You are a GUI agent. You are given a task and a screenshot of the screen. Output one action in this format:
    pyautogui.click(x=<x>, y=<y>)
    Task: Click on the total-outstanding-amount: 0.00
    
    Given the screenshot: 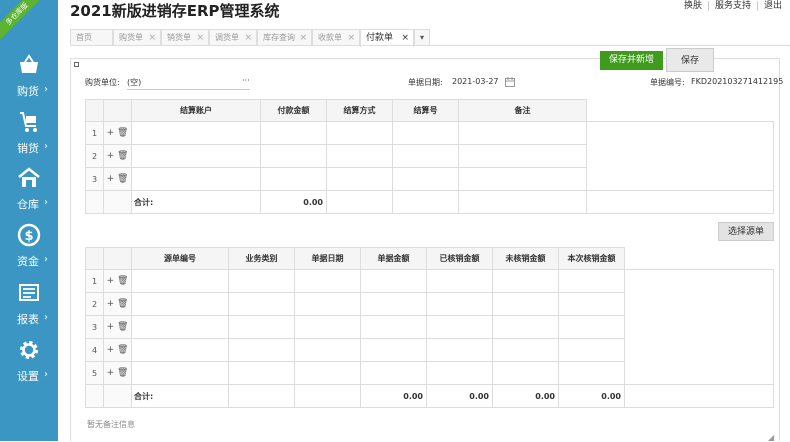 What is the action you would take?
    pyautogui.click(x=525, y=396)
    